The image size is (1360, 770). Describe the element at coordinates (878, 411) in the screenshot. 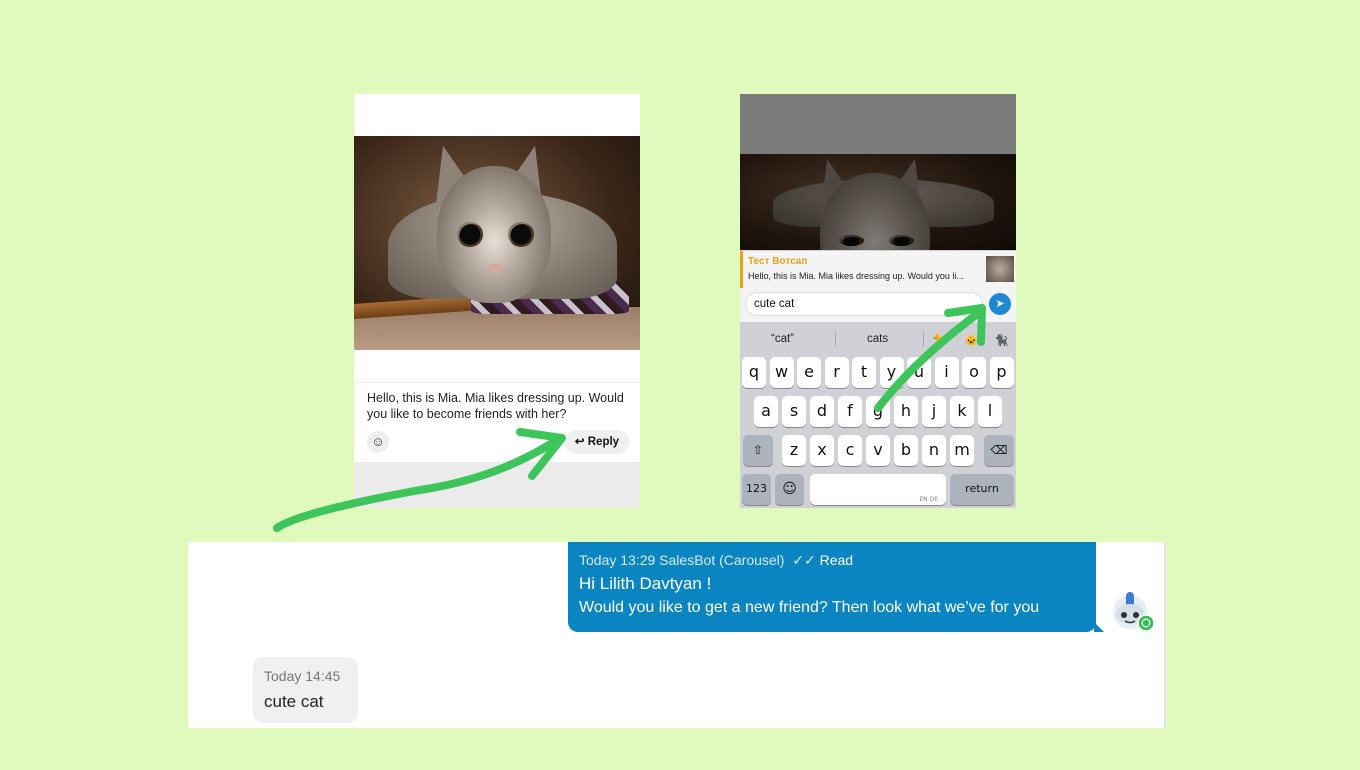

I see `key-g: g` at that location.